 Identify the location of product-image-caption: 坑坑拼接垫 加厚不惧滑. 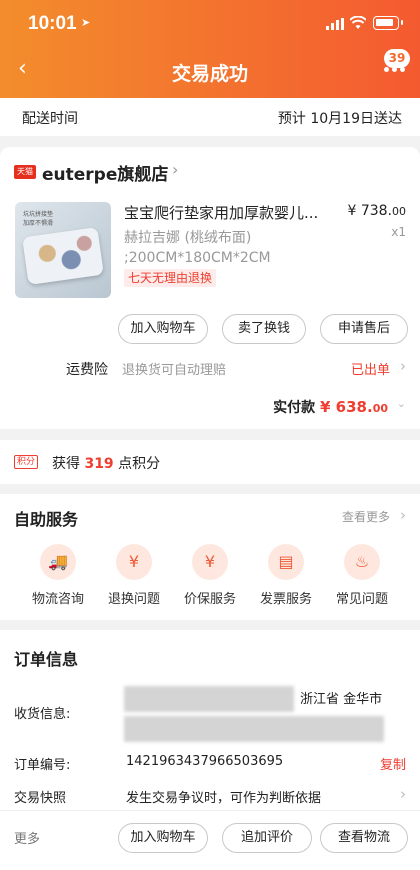
(38, 219).